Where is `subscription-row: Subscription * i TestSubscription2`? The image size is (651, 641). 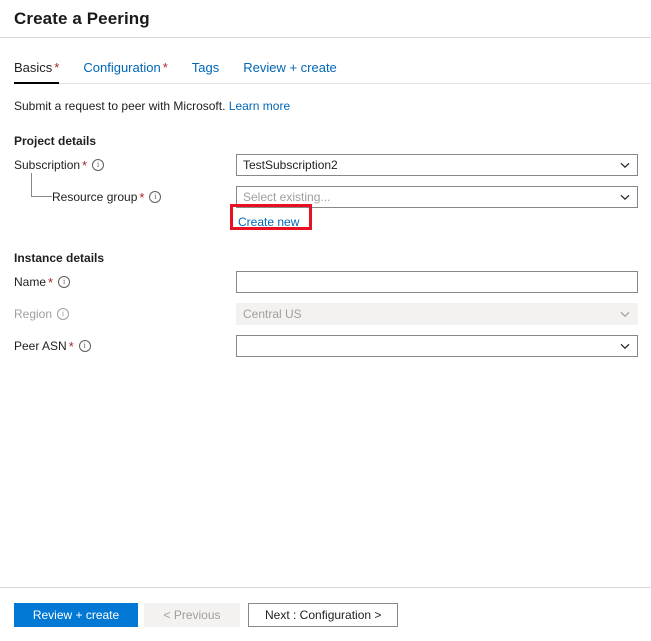
subscription-row: Subscription * i TestSubscription2 is located at coordinates (326, 165).